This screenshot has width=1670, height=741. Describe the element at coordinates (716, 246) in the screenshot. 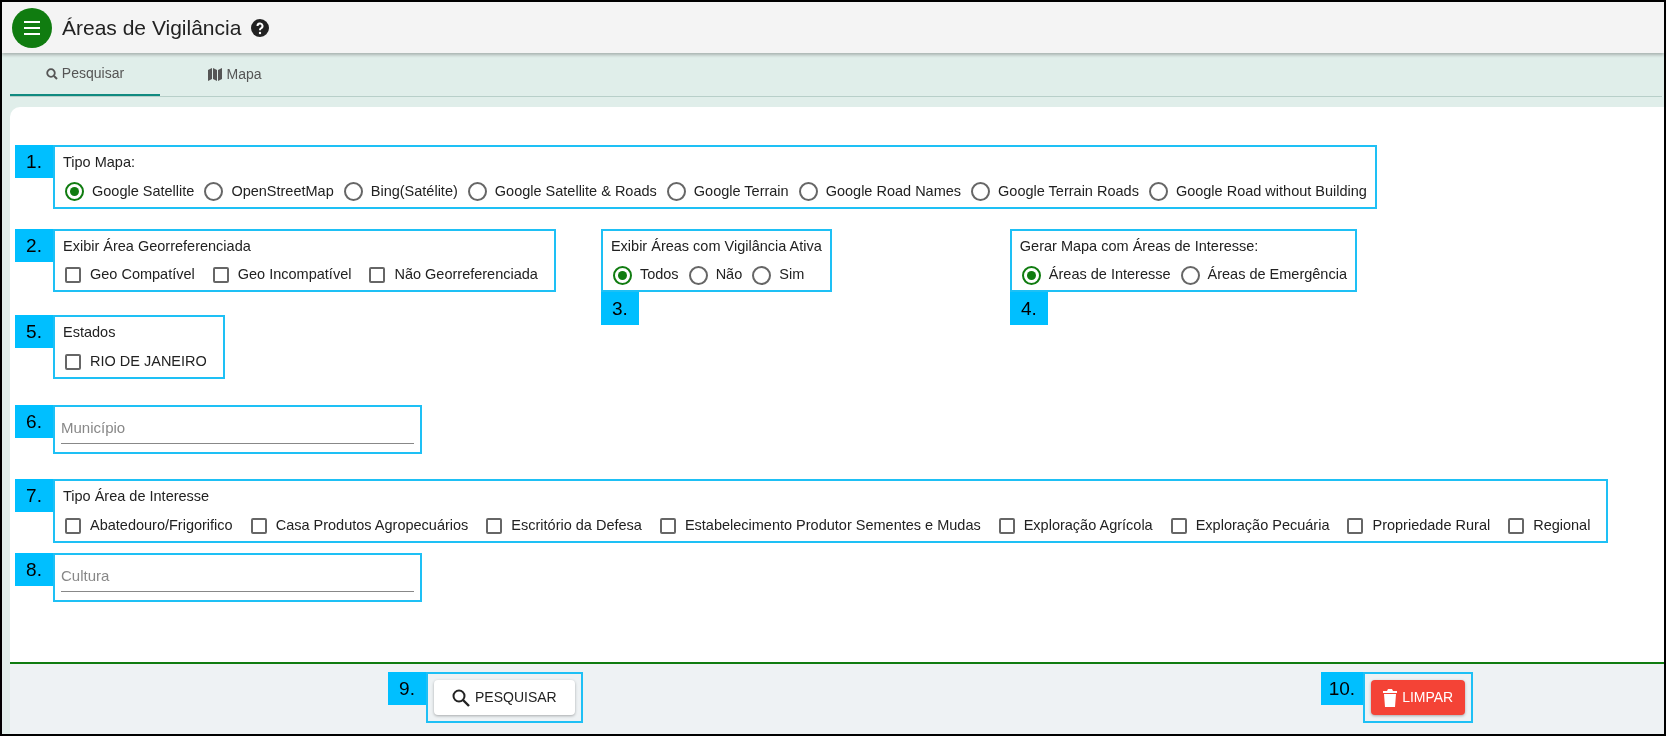

I see `group-label: Exibir Áreas com Vigilância Ativa` at that location.